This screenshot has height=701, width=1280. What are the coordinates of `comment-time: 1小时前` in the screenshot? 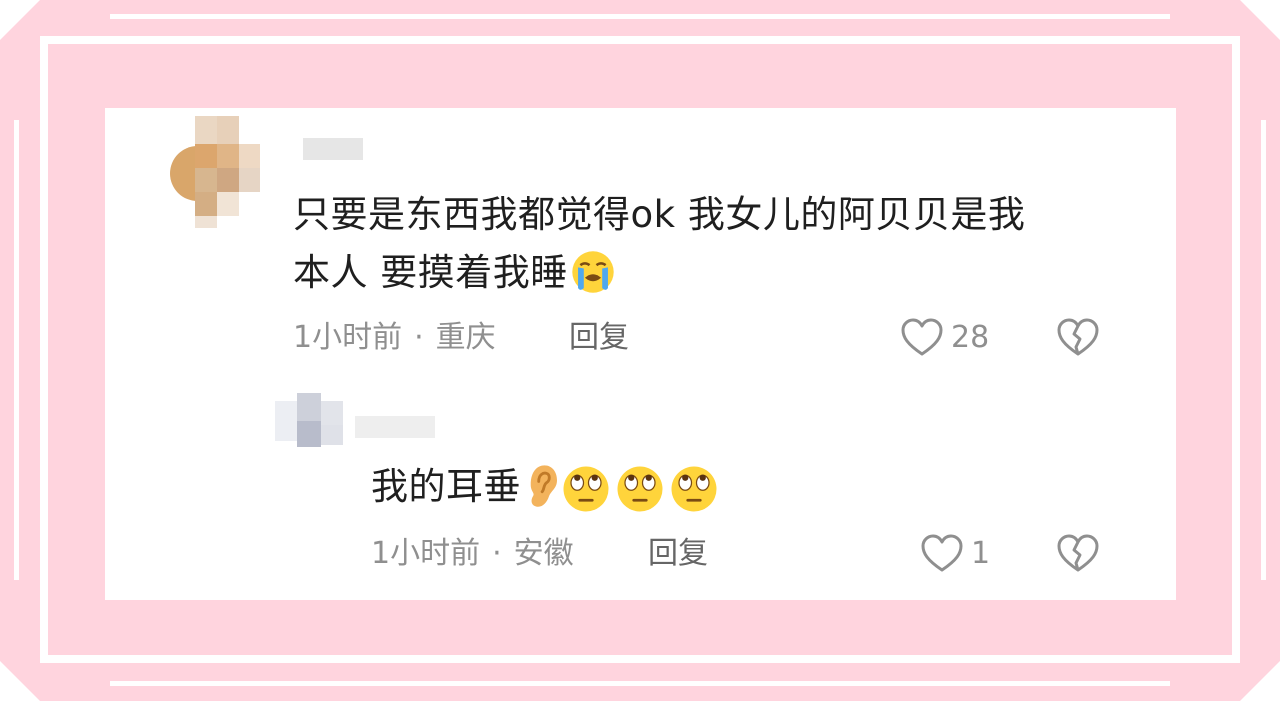 It's located at (348, 337).